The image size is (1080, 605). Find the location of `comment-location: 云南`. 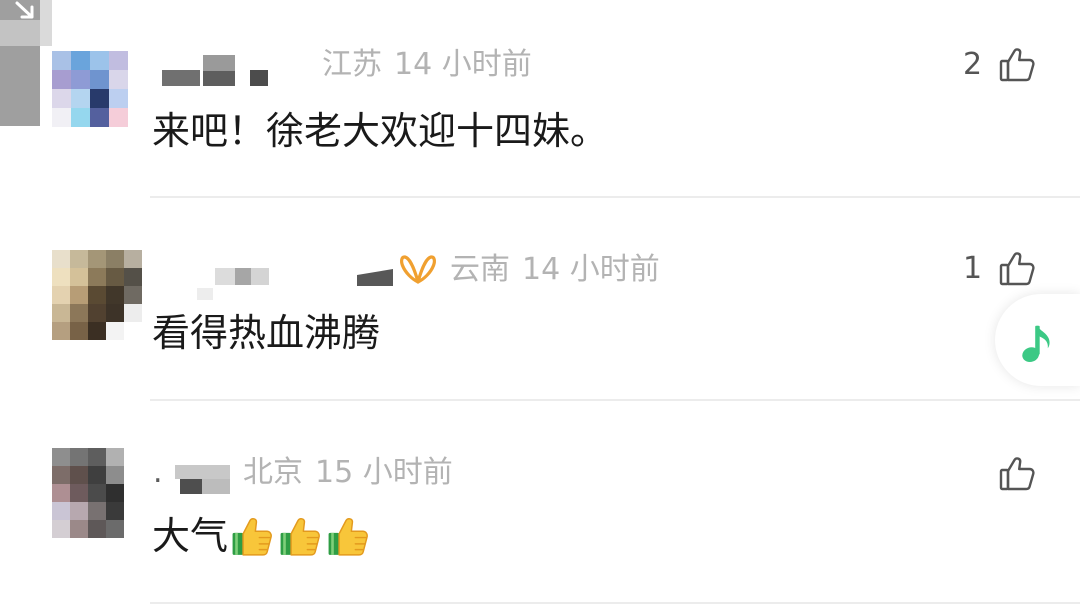

comment-location: 云南 is located at coordinates (480, 269).